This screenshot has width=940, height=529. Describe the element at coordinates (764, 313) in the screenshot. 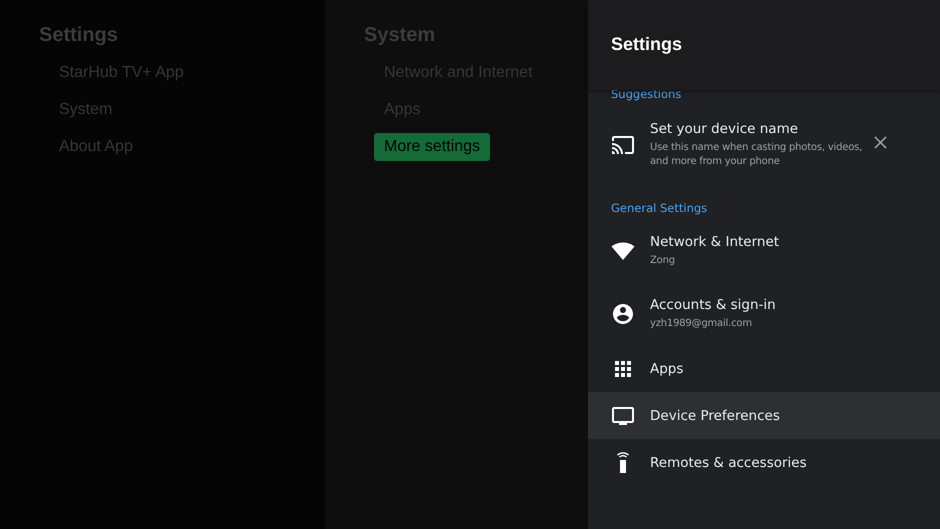

I see `settings-item: Accounts & sign-in yzh1989@gmail.com` at that location.